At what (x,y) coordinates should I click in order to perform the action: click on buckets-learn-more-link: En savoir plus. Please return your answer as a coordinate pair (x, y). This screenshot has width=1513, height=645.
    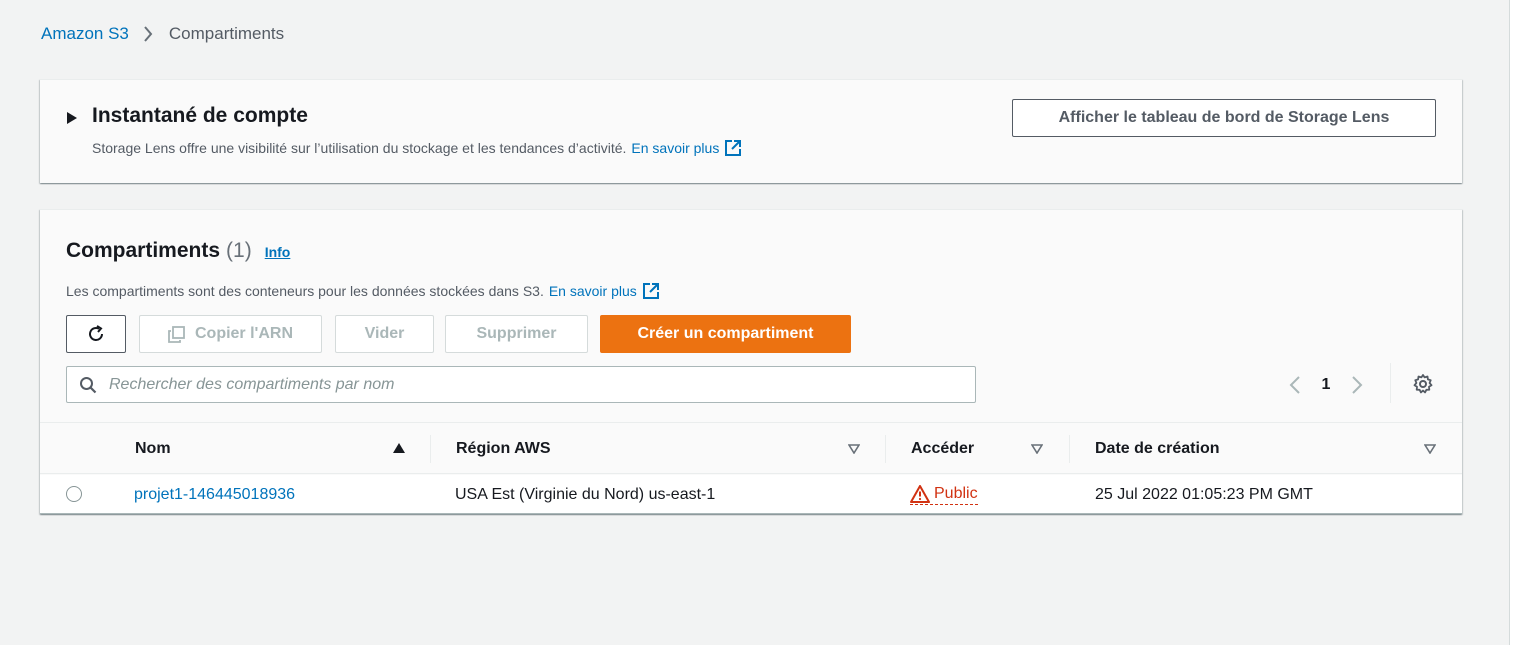
    Looking at the image, I should click on (593, 291).